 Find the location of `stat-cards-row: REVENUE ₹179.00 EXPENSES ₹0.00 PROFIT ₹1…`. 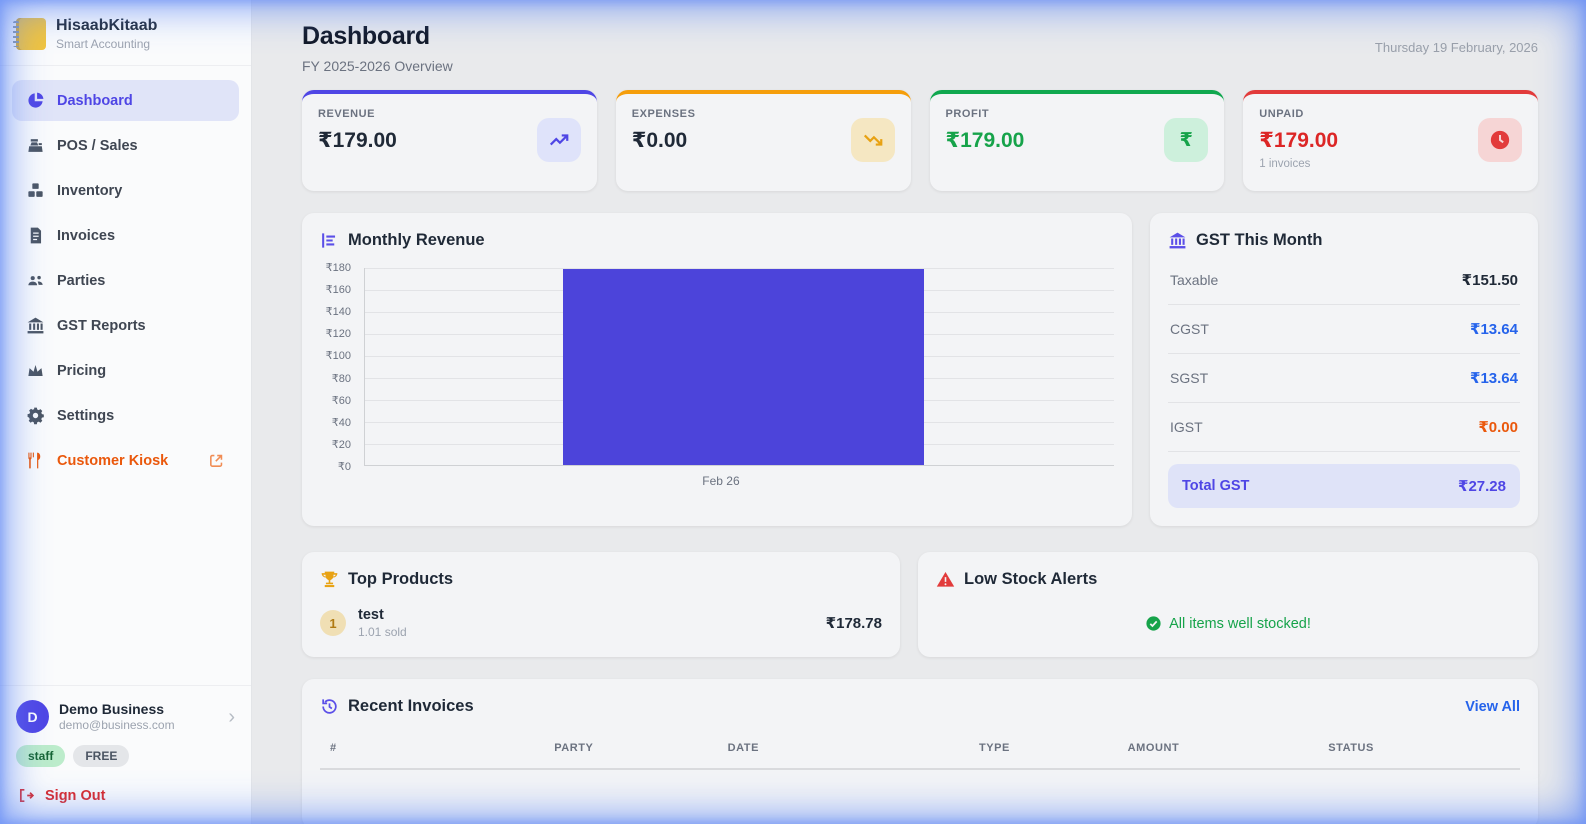

stat-cards-row: REVENUE ₹179.00 EXPENSES ₹0.00 PROFIT ₹1… is located at coordinates (920, 140).